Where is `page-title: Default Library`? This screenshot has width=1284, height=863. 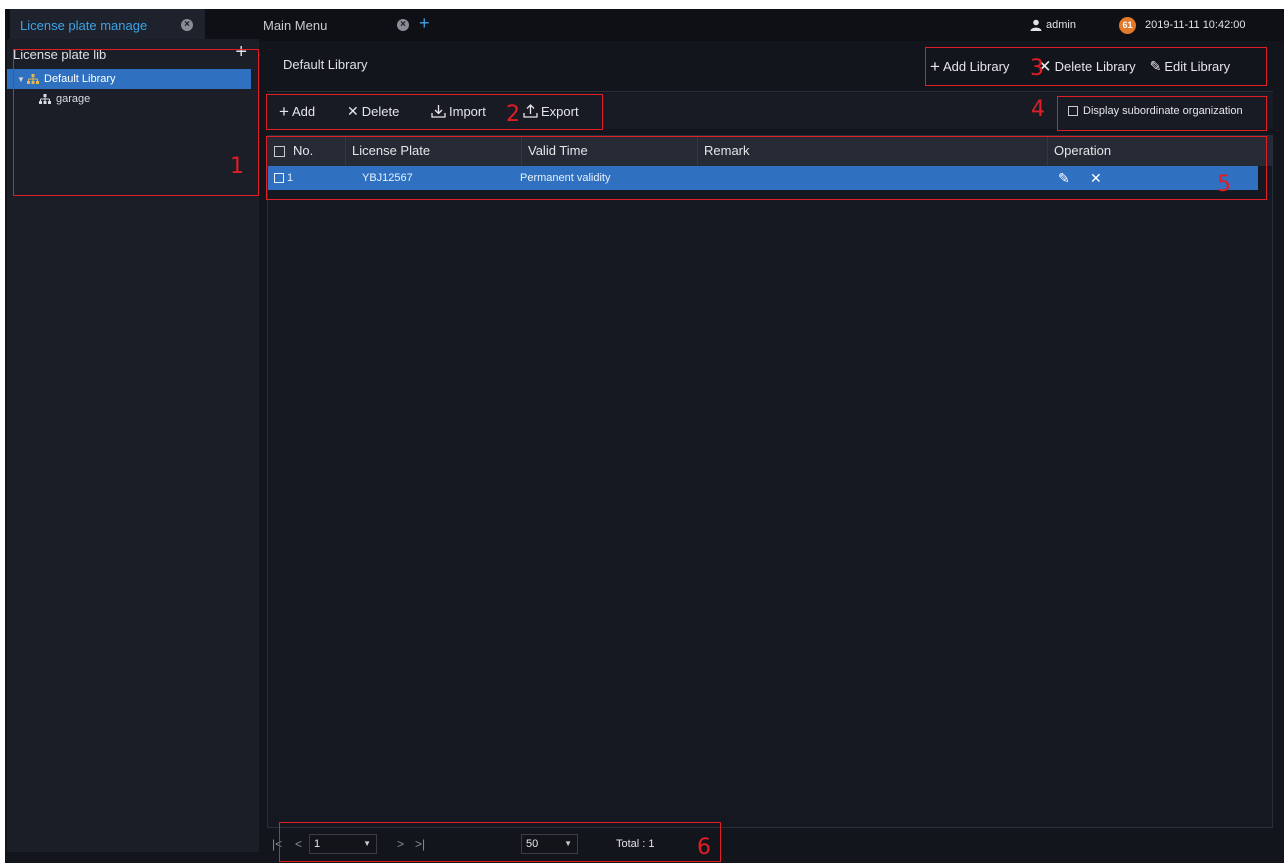 page-title: Default Library is located at coordinates (325, 64).